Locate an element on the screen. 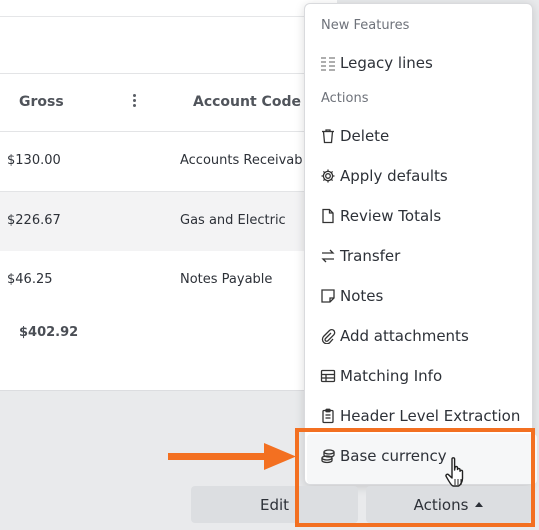  menu-item-transfer: Transfer is located at coordinates (359, 256).